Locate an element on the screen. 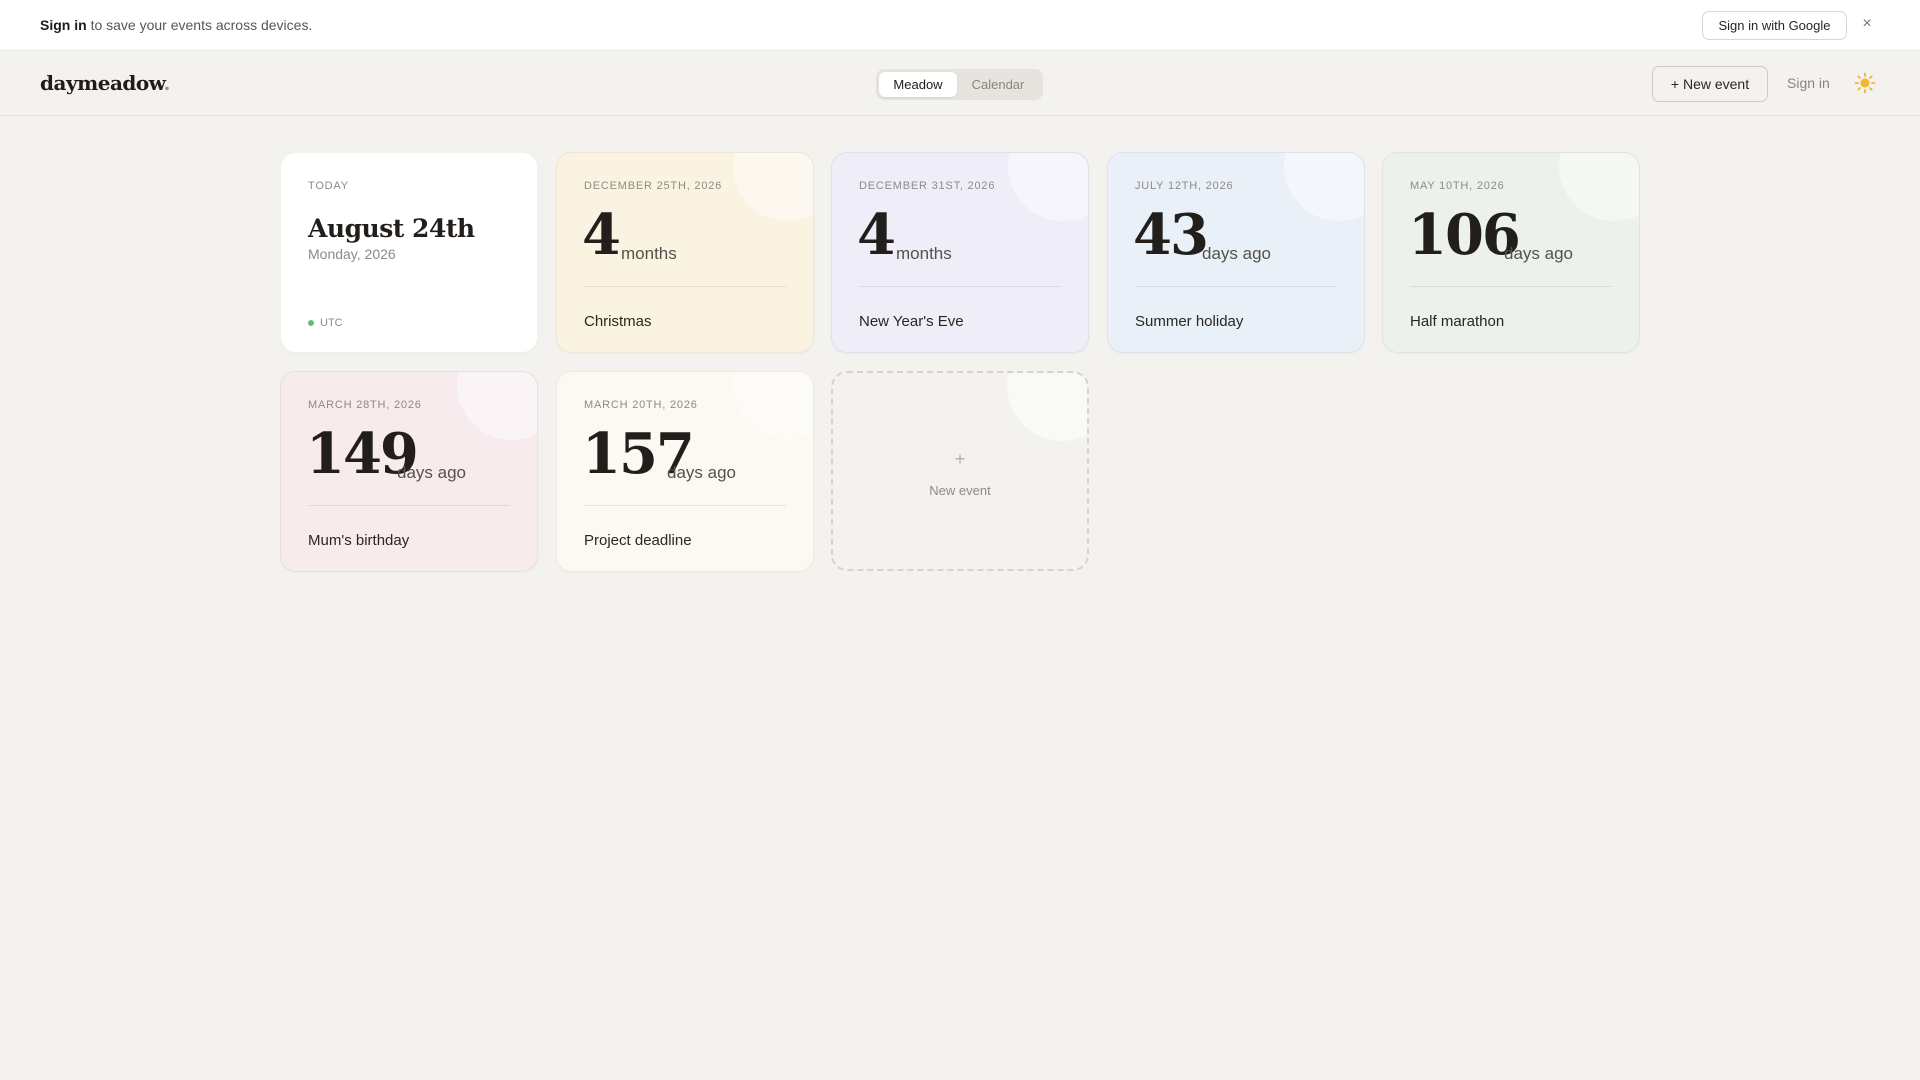  today-card: TODAY August 24th Monday, 2026 UTC is located at coordinates (409, 252).